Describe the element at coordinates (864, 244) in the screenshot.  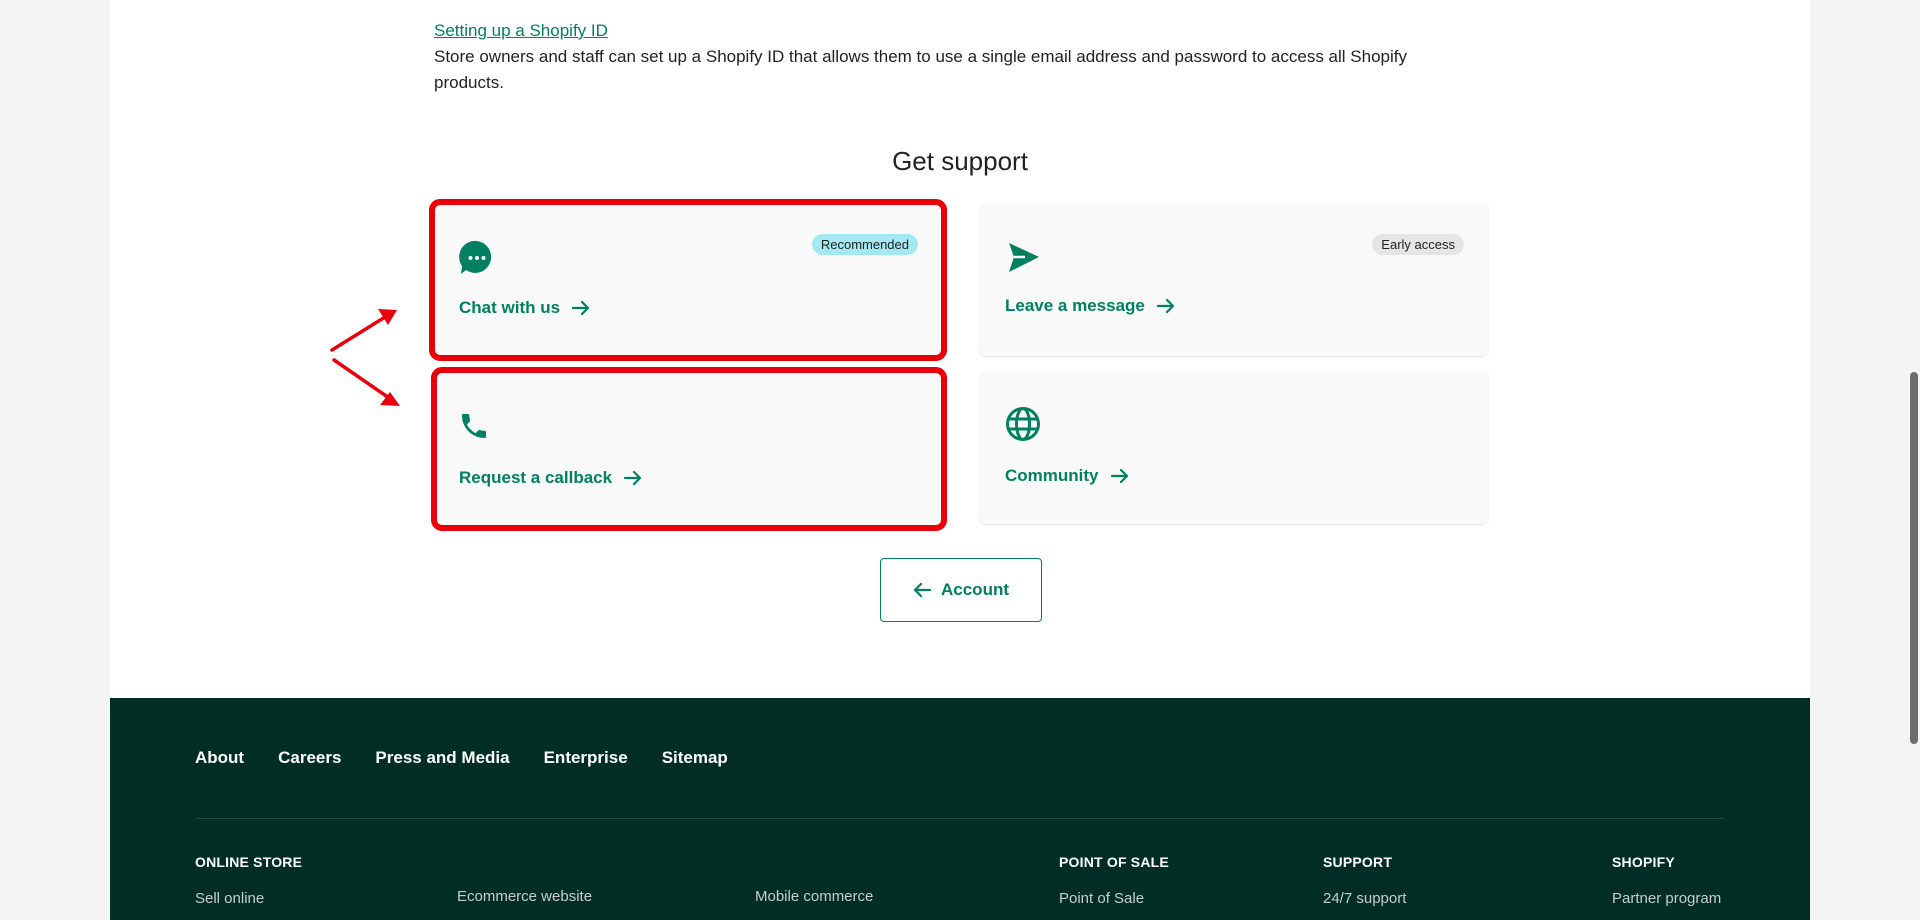
I see `recommended-badge: Recommended` at that location.